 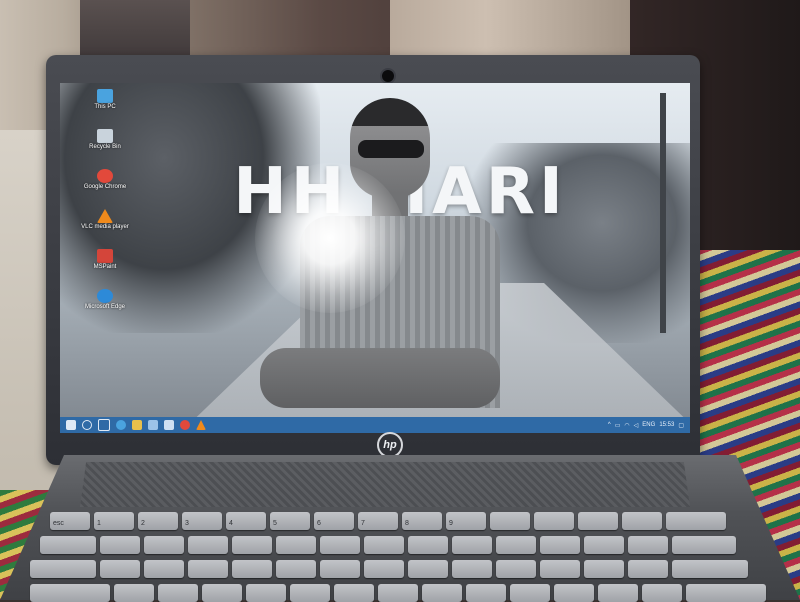 I want to click on wifi-icon: ◠, so click(x=626, y=425).